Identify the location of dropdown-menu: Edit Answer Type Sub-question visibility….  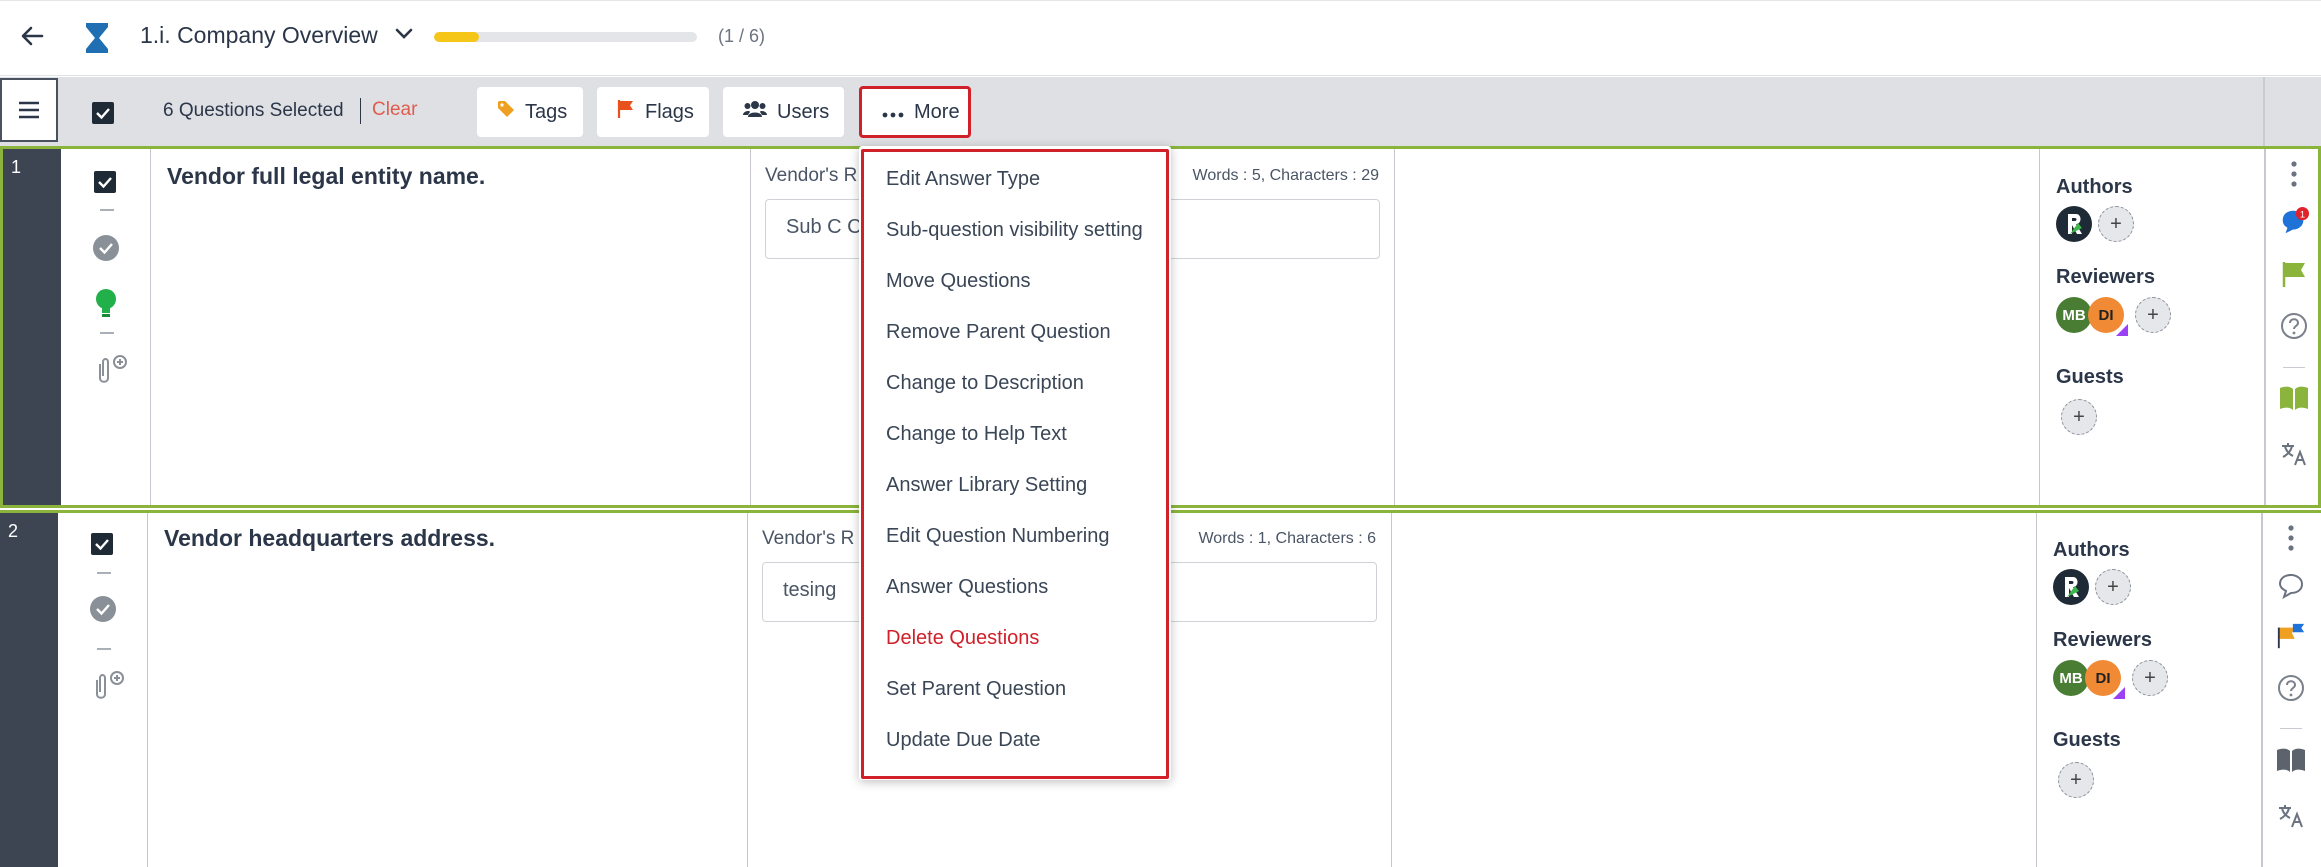
(1015, 464).